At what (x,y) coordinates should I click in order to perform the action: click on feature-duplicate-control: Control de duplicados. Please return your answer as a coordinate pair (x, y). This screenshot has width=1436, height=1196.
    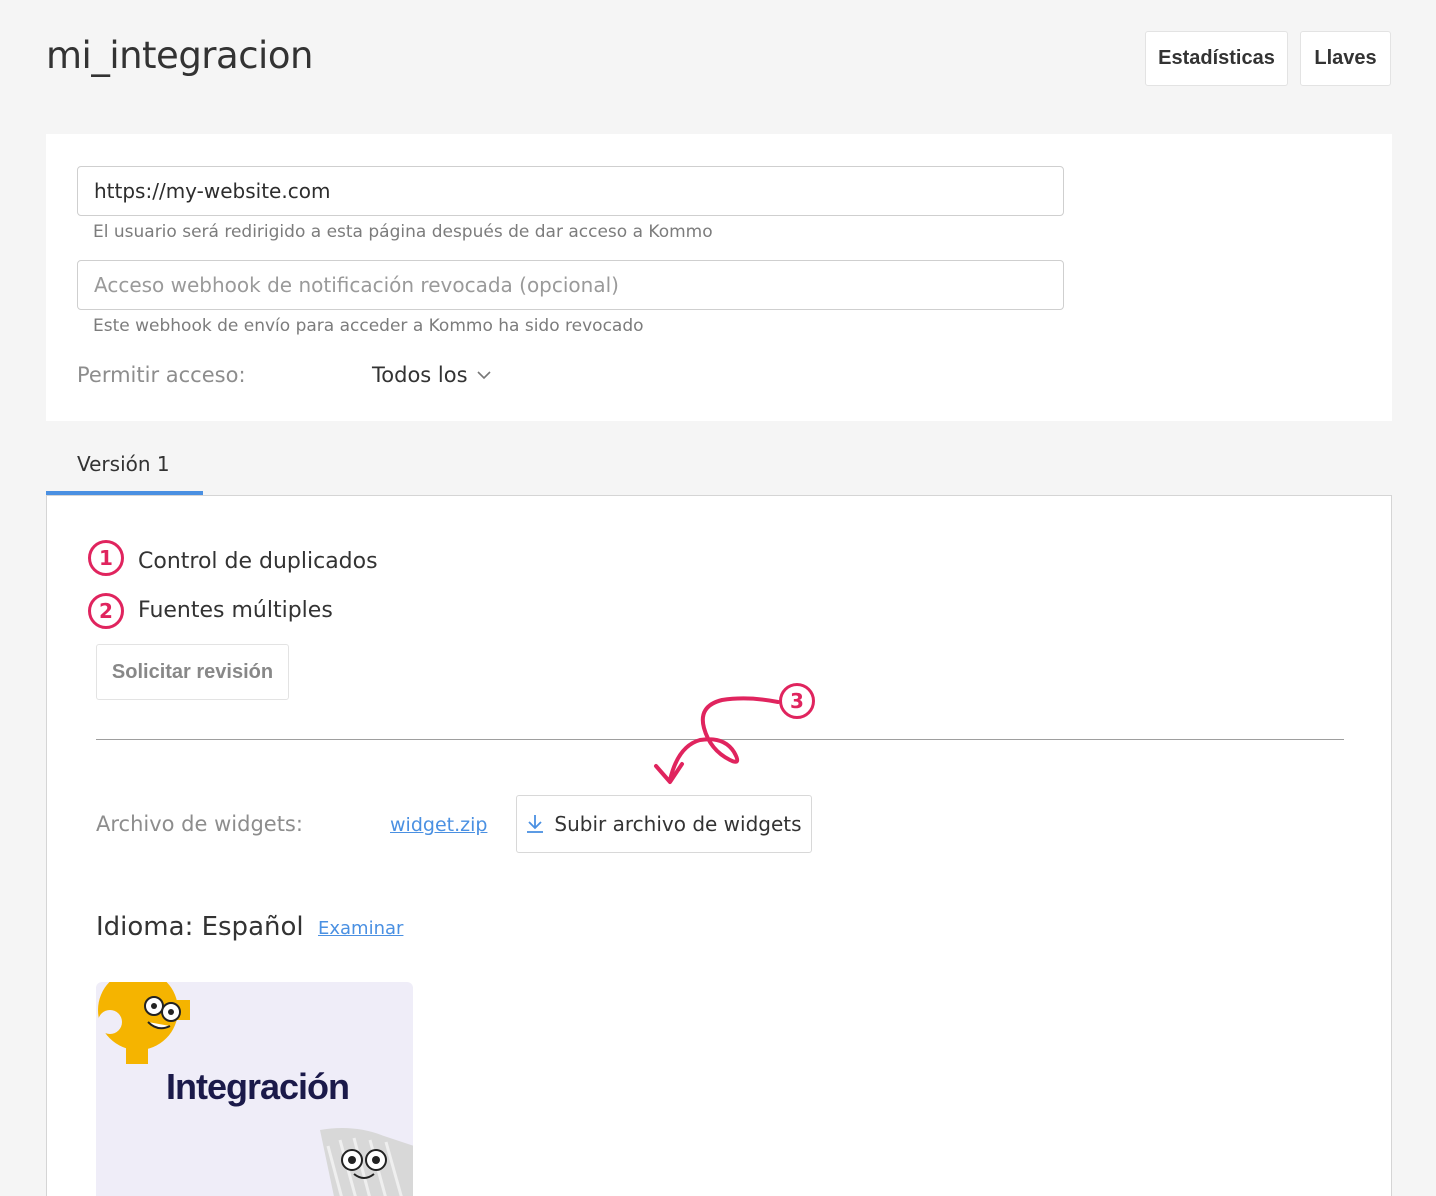
    Looking at the image, I should click on (258, 561).